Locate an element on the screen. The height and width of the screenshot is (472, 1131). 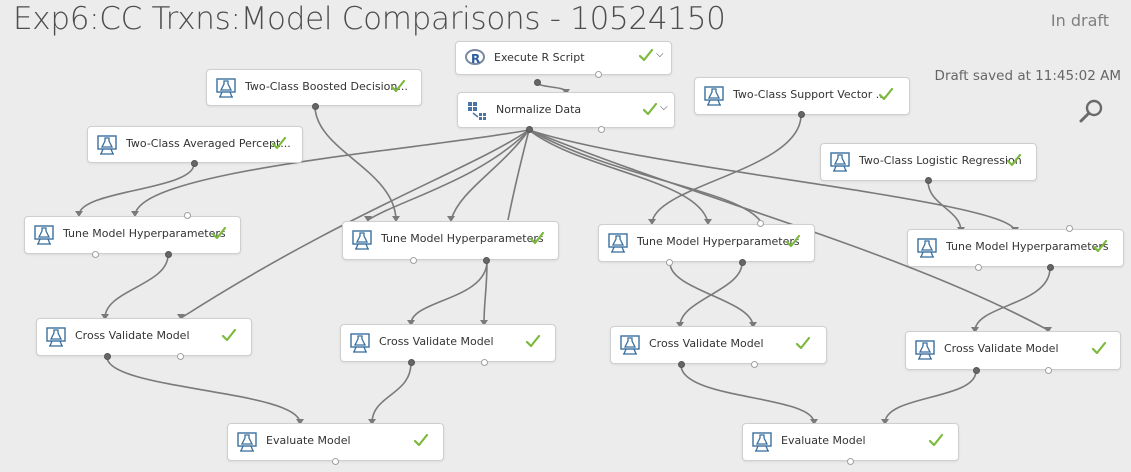
module-label: Normalize Data is located at coordinates (539, 109).